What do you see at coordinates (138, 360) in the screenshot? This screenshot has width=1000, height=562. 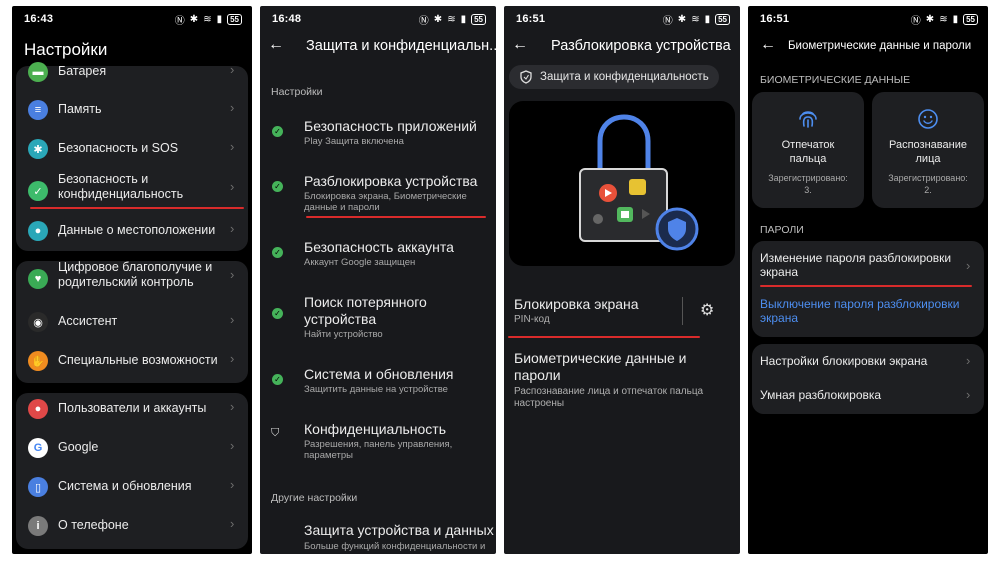 I see `settings-item-label: Специальные возможности` at bounding box center [138, 360].